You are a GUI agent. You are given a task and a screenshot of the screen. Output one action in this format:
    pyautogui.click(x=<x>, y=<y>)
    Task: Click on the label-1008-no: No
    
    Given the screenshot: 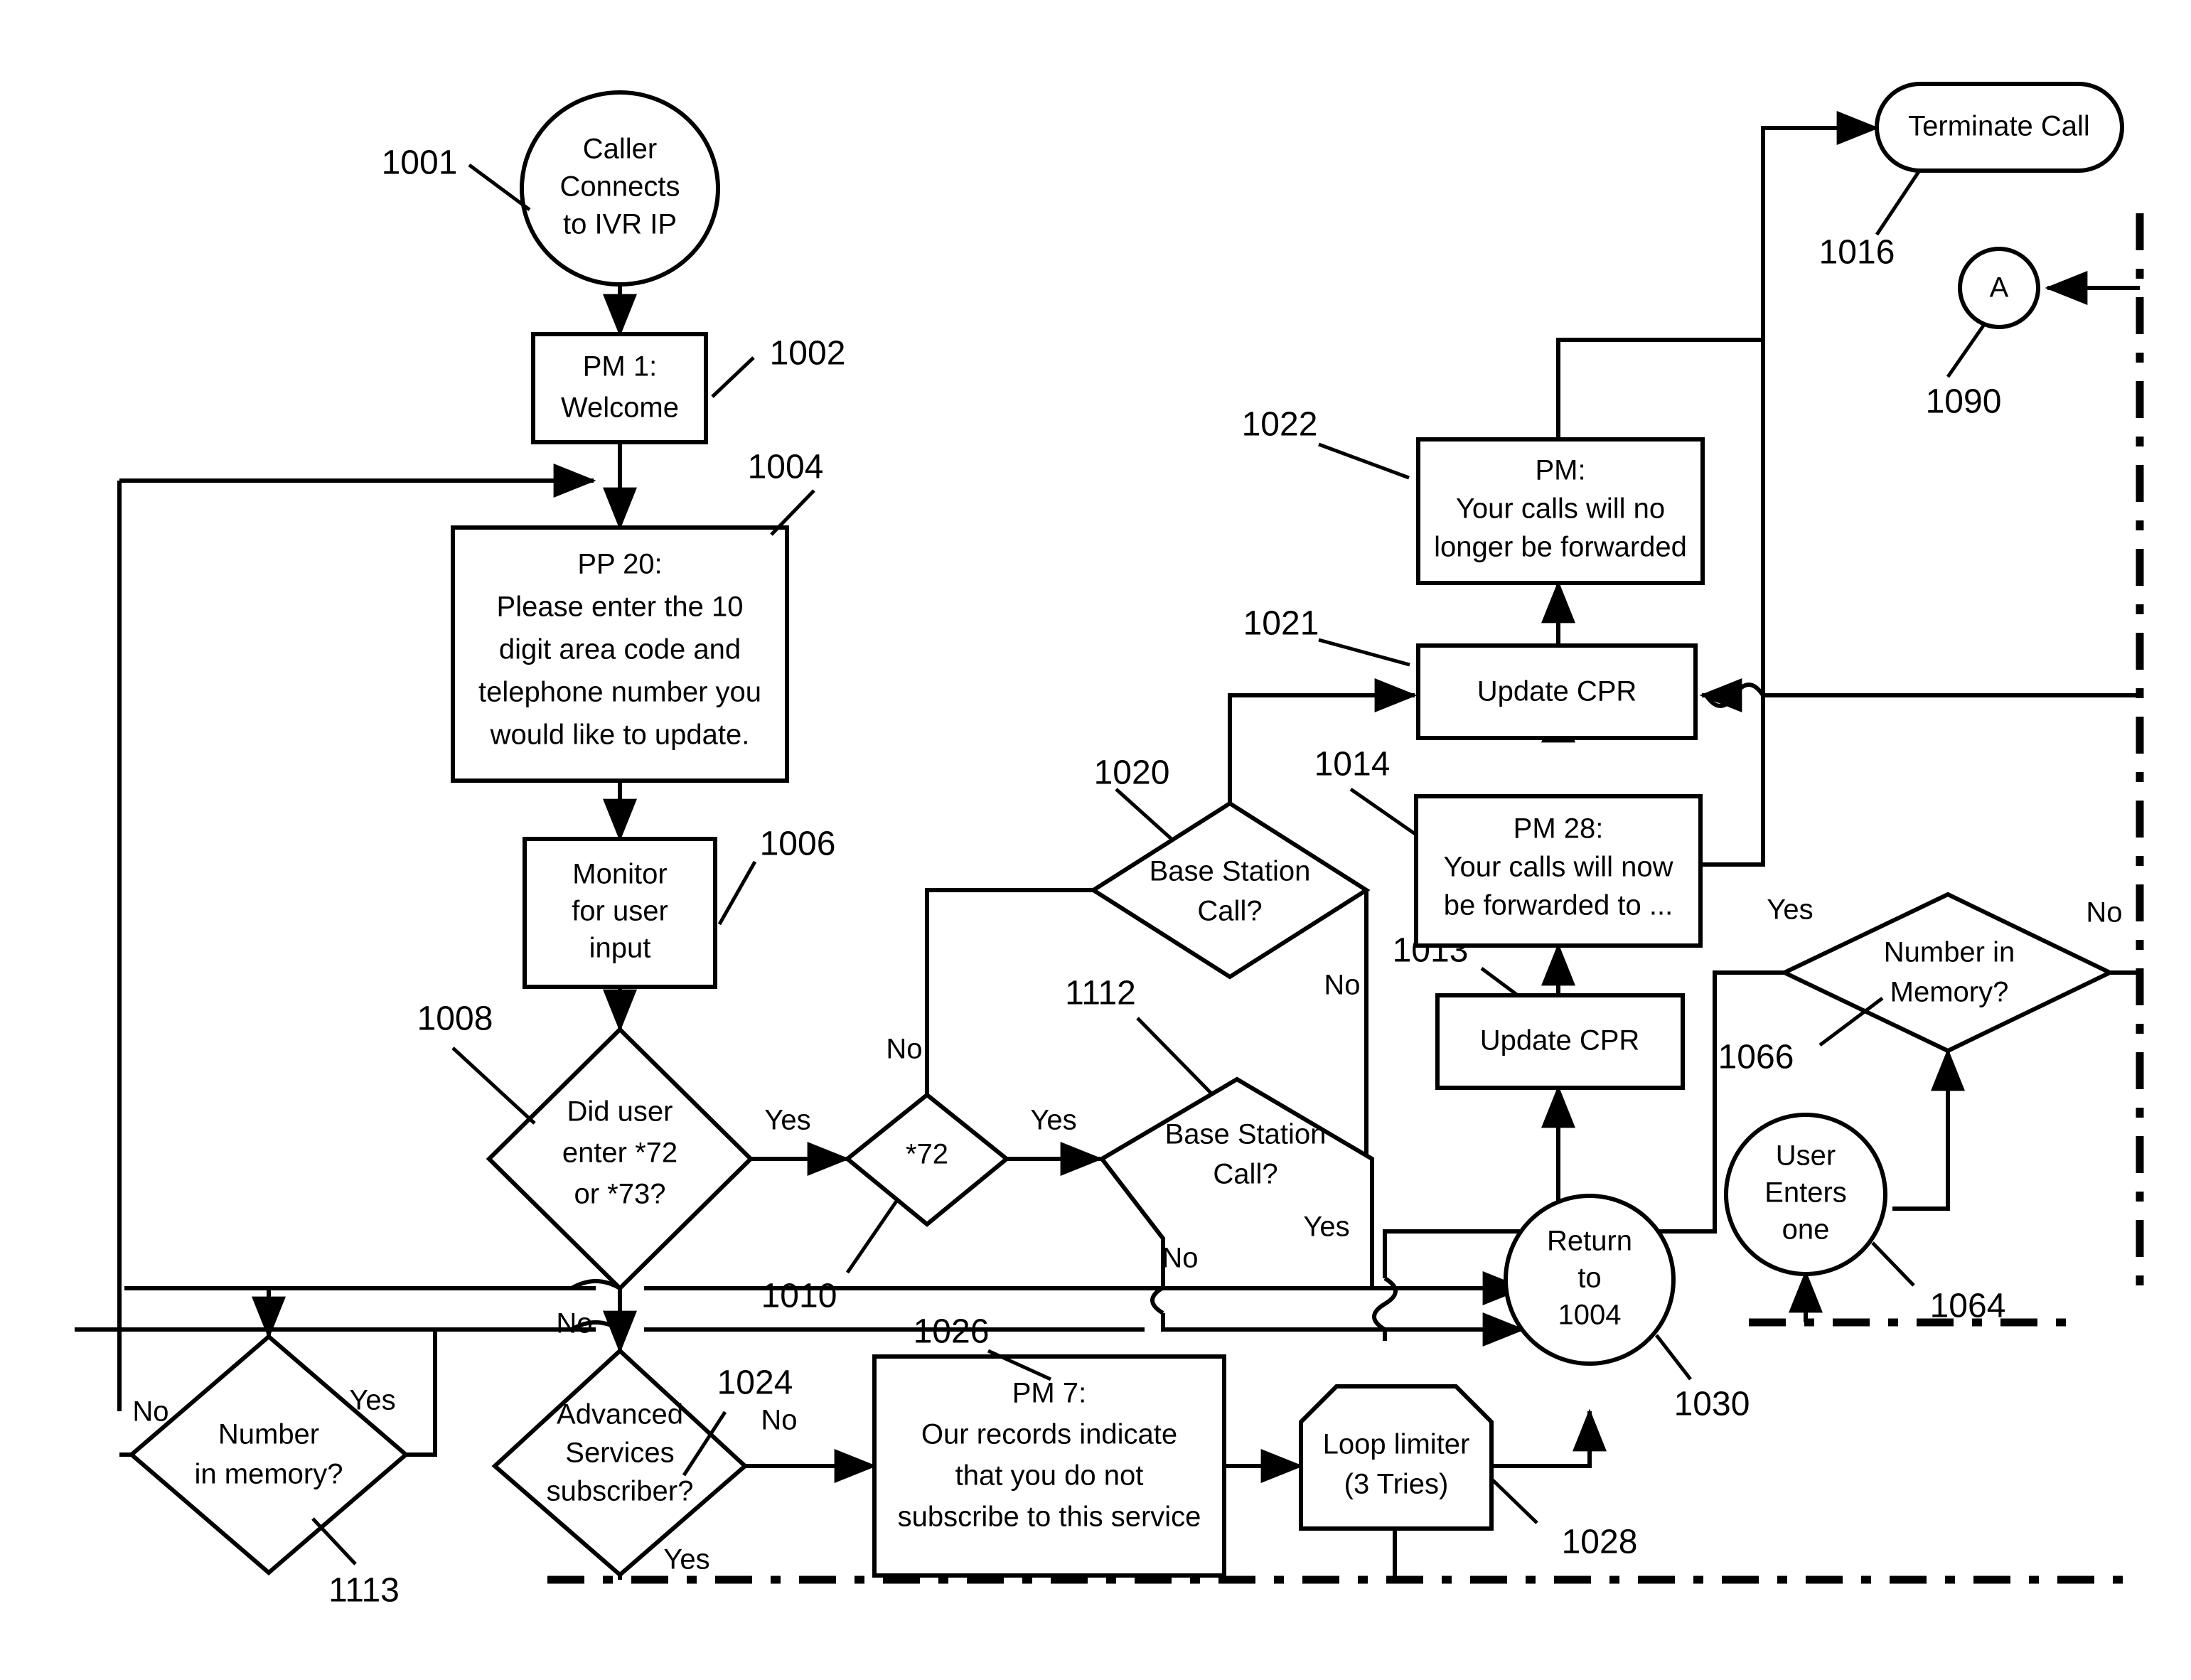 What is the action you would take?
    pyautogui.click(x=574, y=1323)
    